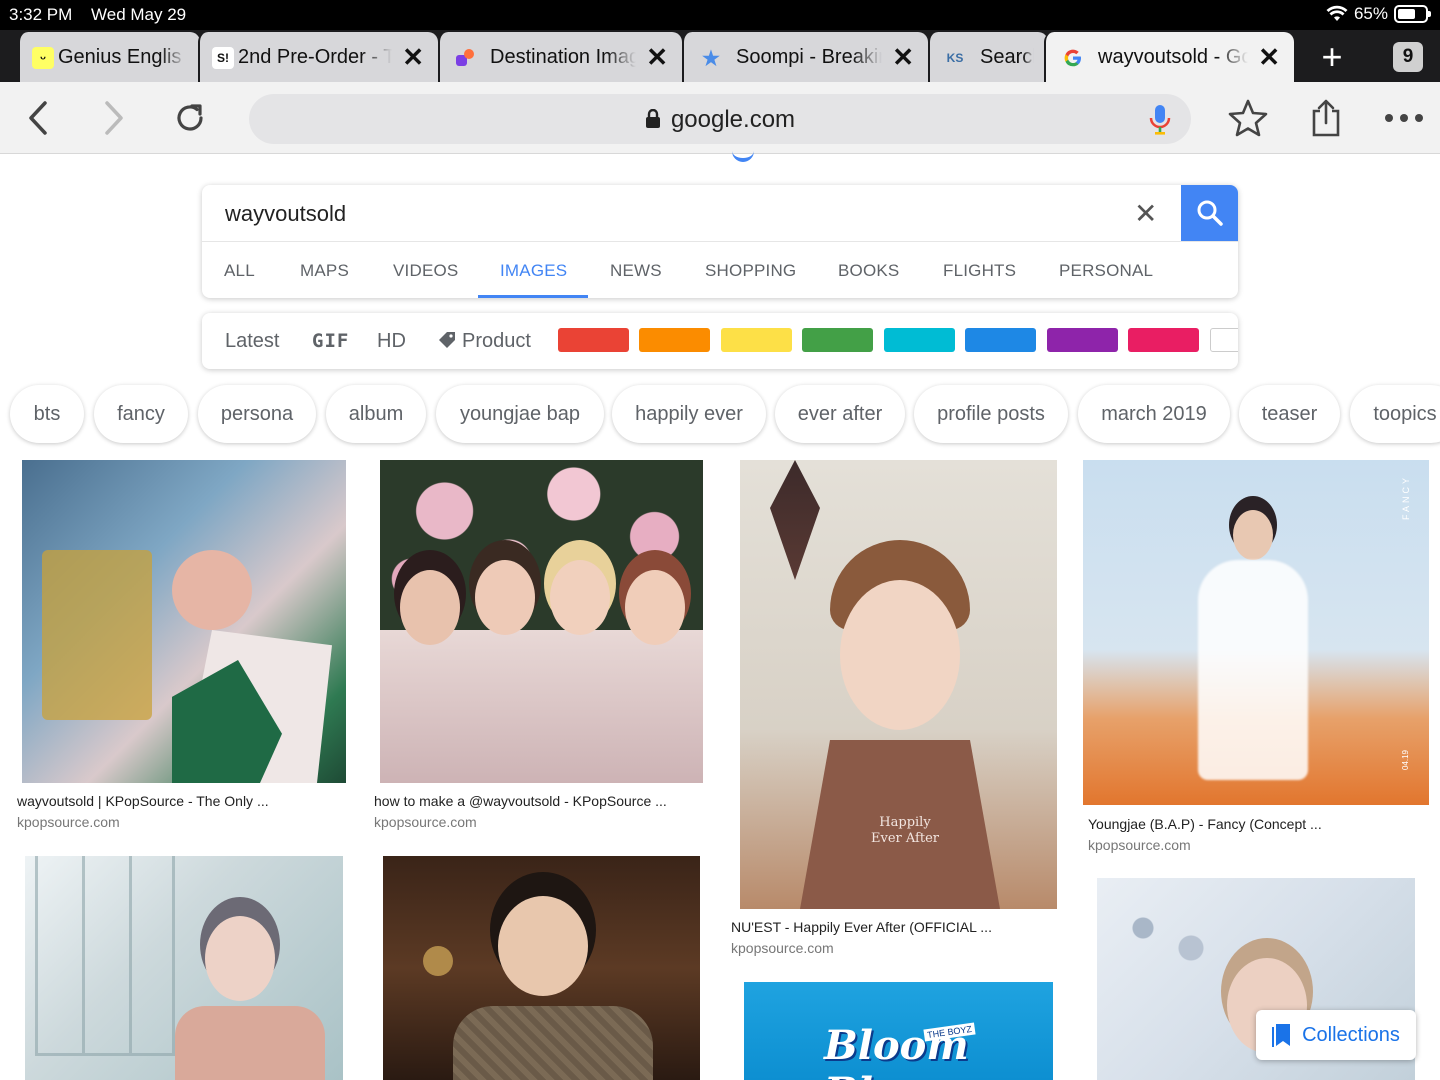 The height and width of the screenshot is (1080, 1440). What do you see at coordinates (1106, 271) in the screenshot?
I see `tab-personal: PERSONAL` at bounding box center [1106, 271].